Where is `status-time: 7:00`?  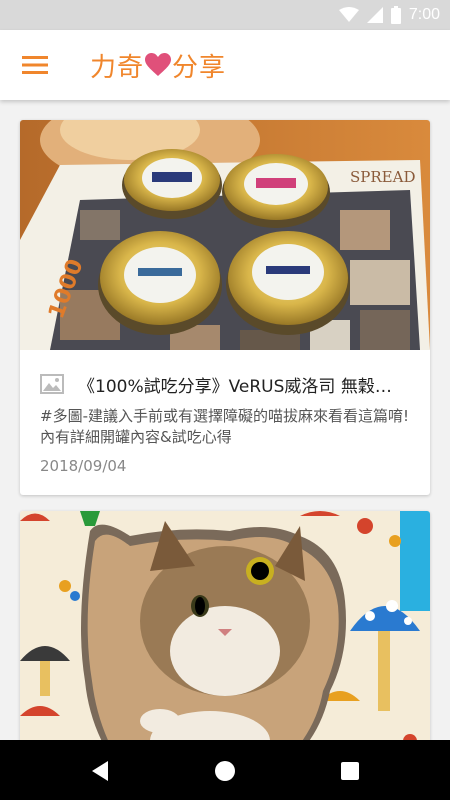
status-time: 7:00 is located at coordinates (424, 14).